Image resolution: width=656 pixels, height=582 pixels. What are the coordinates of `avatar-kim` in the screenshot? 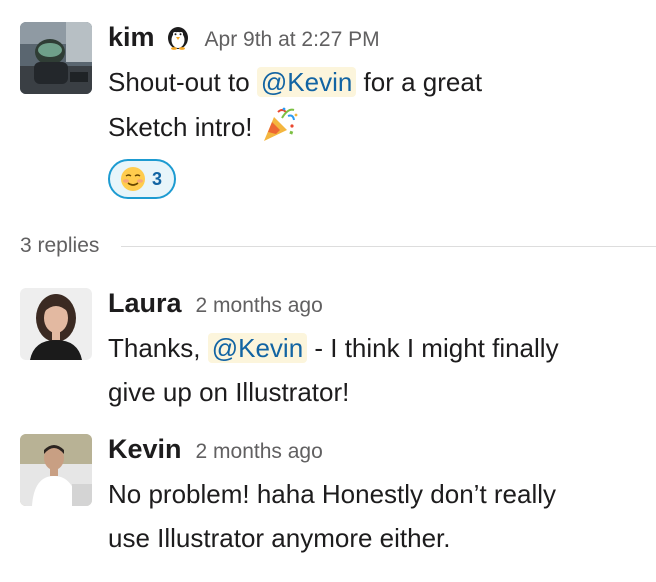 It's located at (56, 58).